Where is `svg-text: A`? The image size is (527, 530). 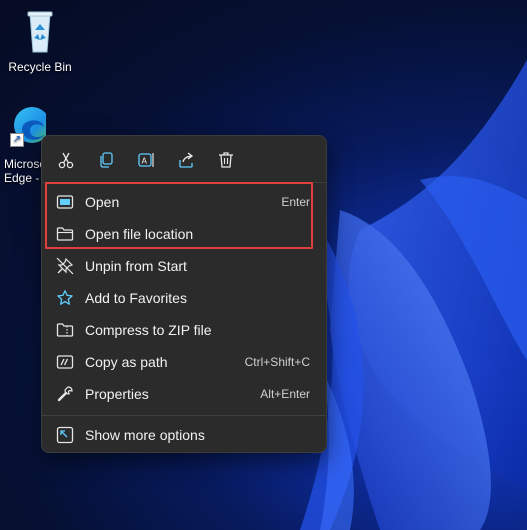
svg-text: A is located at coordinates (145, 161).